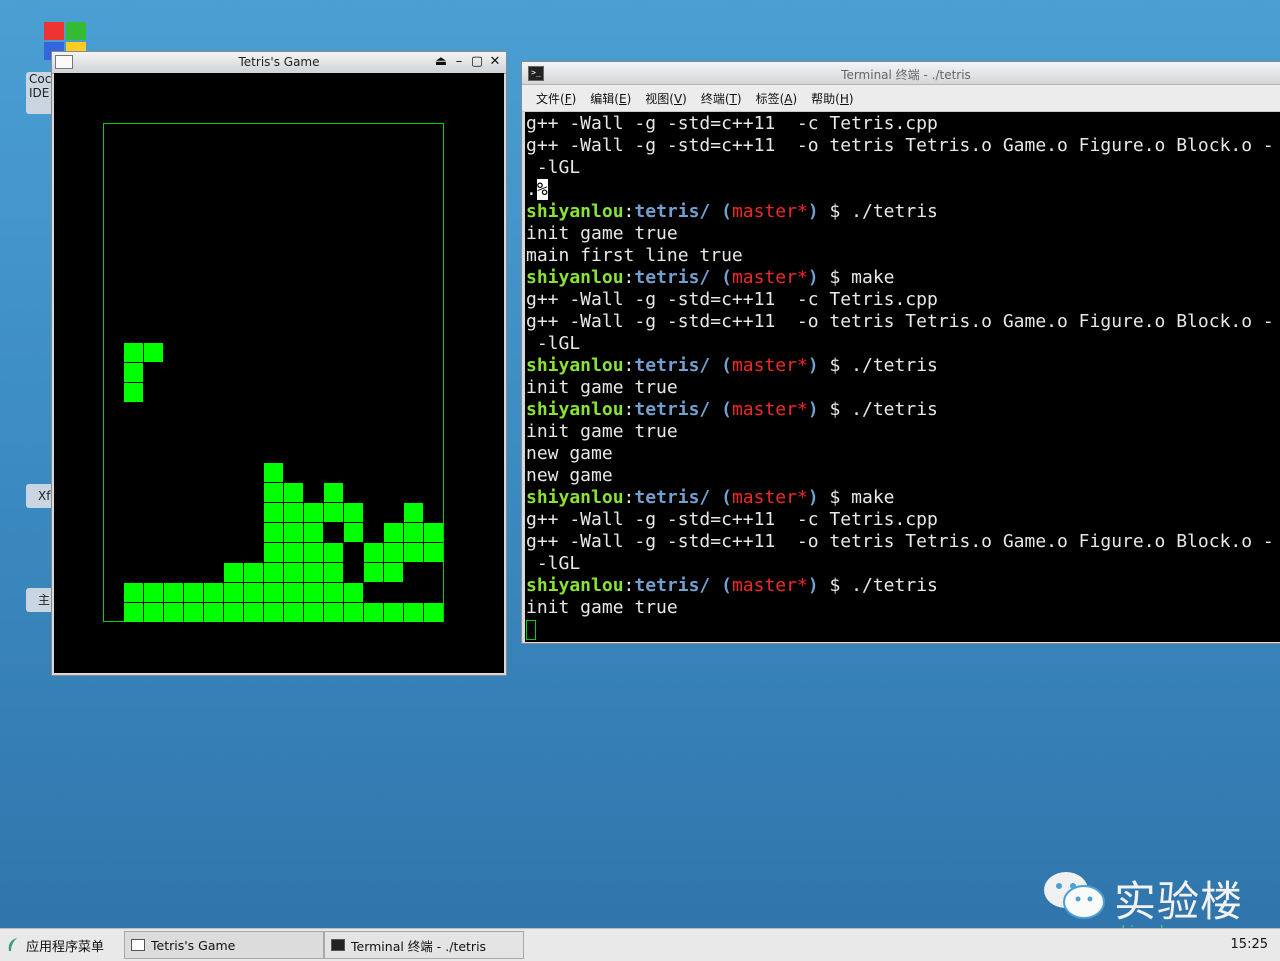  Describe the element at coordinates (903, 586) in the screenshot. I see `terminal-line: shiyanlou:tetris/ (master*) $ ./tetris` at that location.